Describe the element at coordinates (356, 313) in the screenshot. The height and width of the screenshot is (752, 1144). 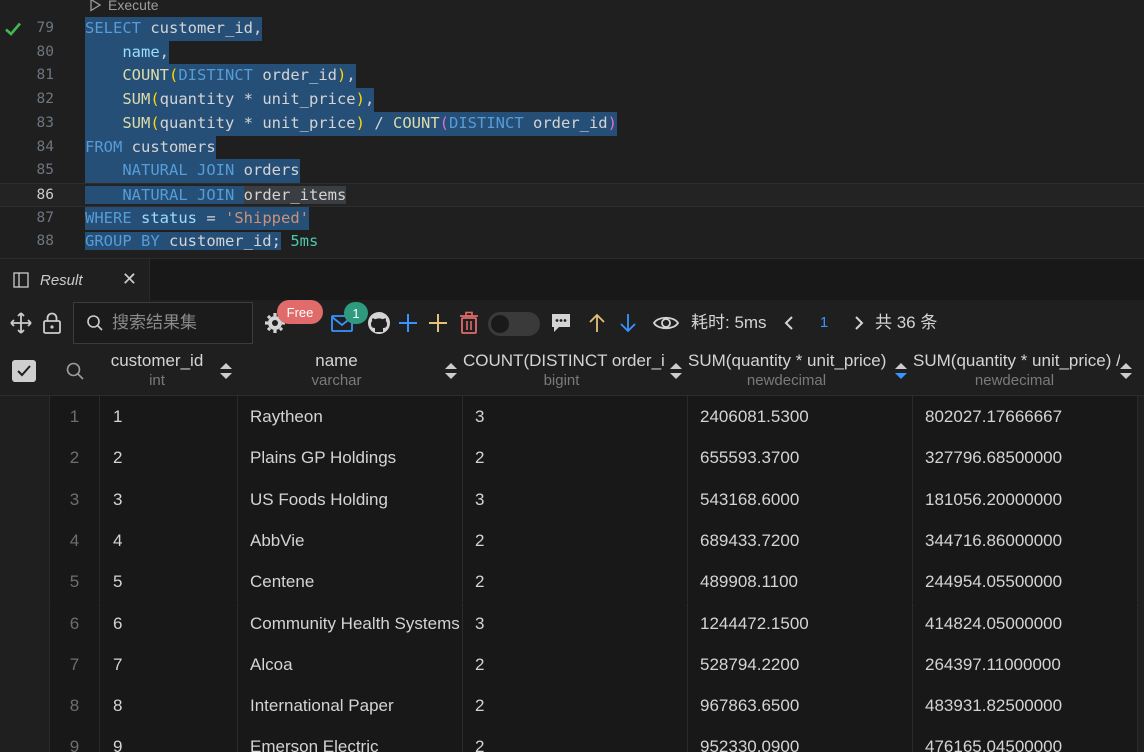
I see `mail-count-badge: 1` at that location.